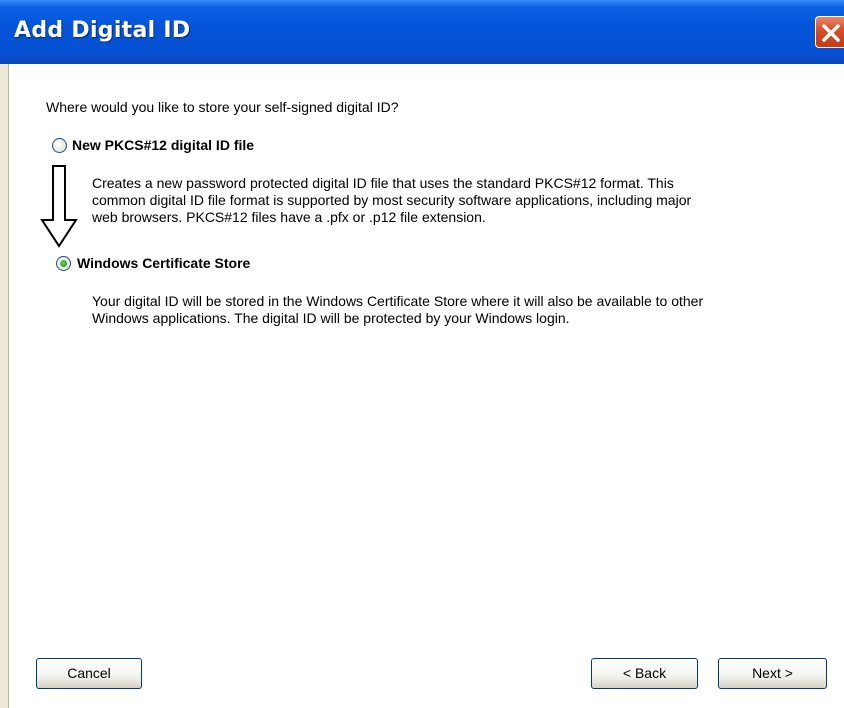 This screenshot has height=708, width=844. I want to click on windows-store-radio, so click(63, 263).